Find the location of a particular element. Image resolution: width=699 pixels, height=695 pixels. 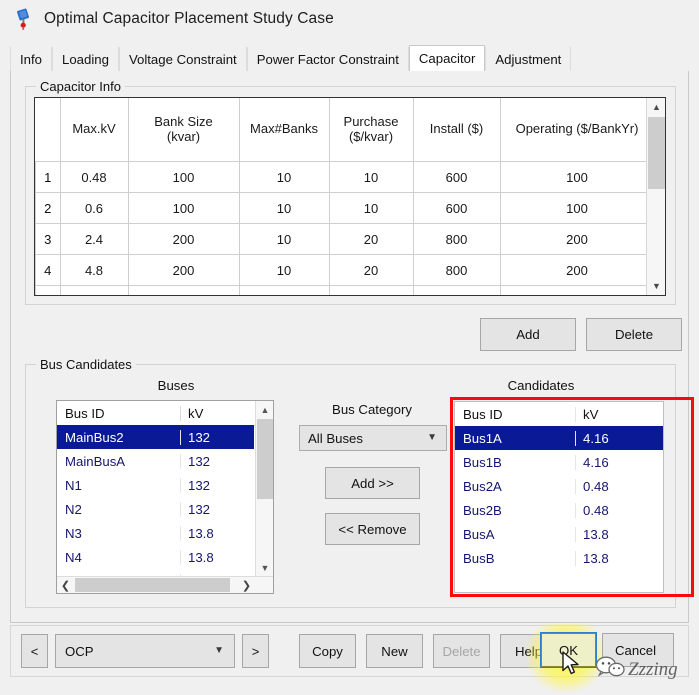

candidate-id: Bus2B is located at coordinates (515, 510).